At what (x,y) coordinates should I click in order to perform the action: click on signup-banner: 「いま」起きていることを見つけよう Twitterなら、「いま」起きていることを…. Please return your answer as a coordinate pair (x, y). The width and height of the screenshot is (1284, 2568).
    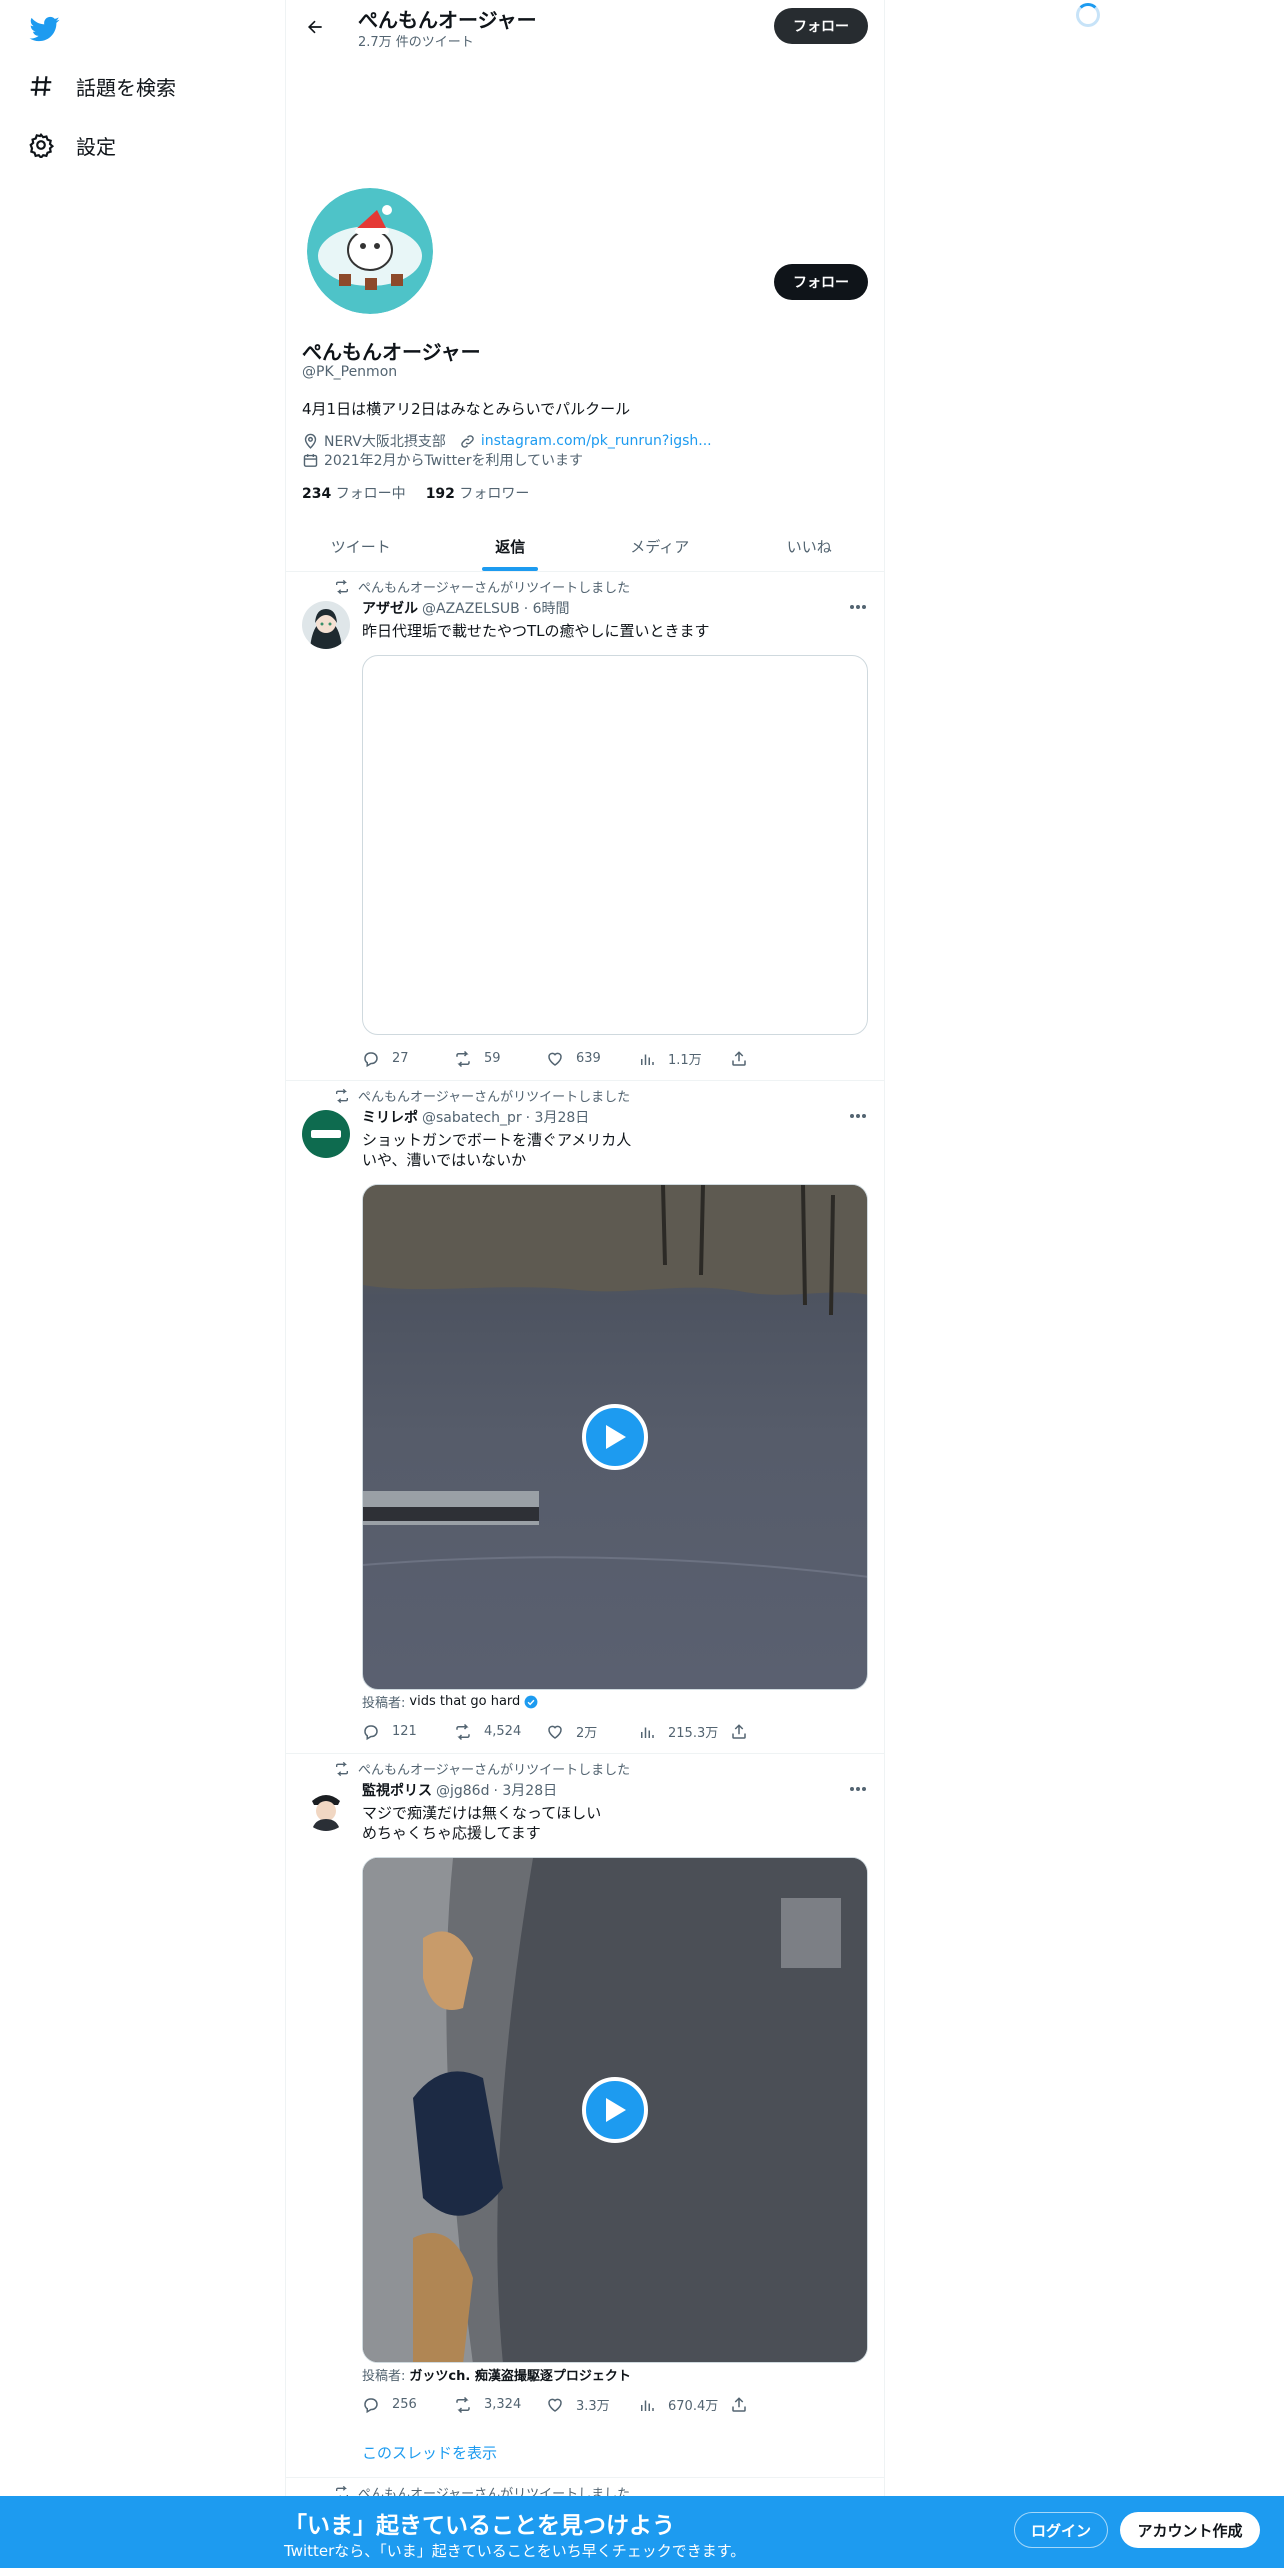
    Looking at the image, I should click on (642, 2532).